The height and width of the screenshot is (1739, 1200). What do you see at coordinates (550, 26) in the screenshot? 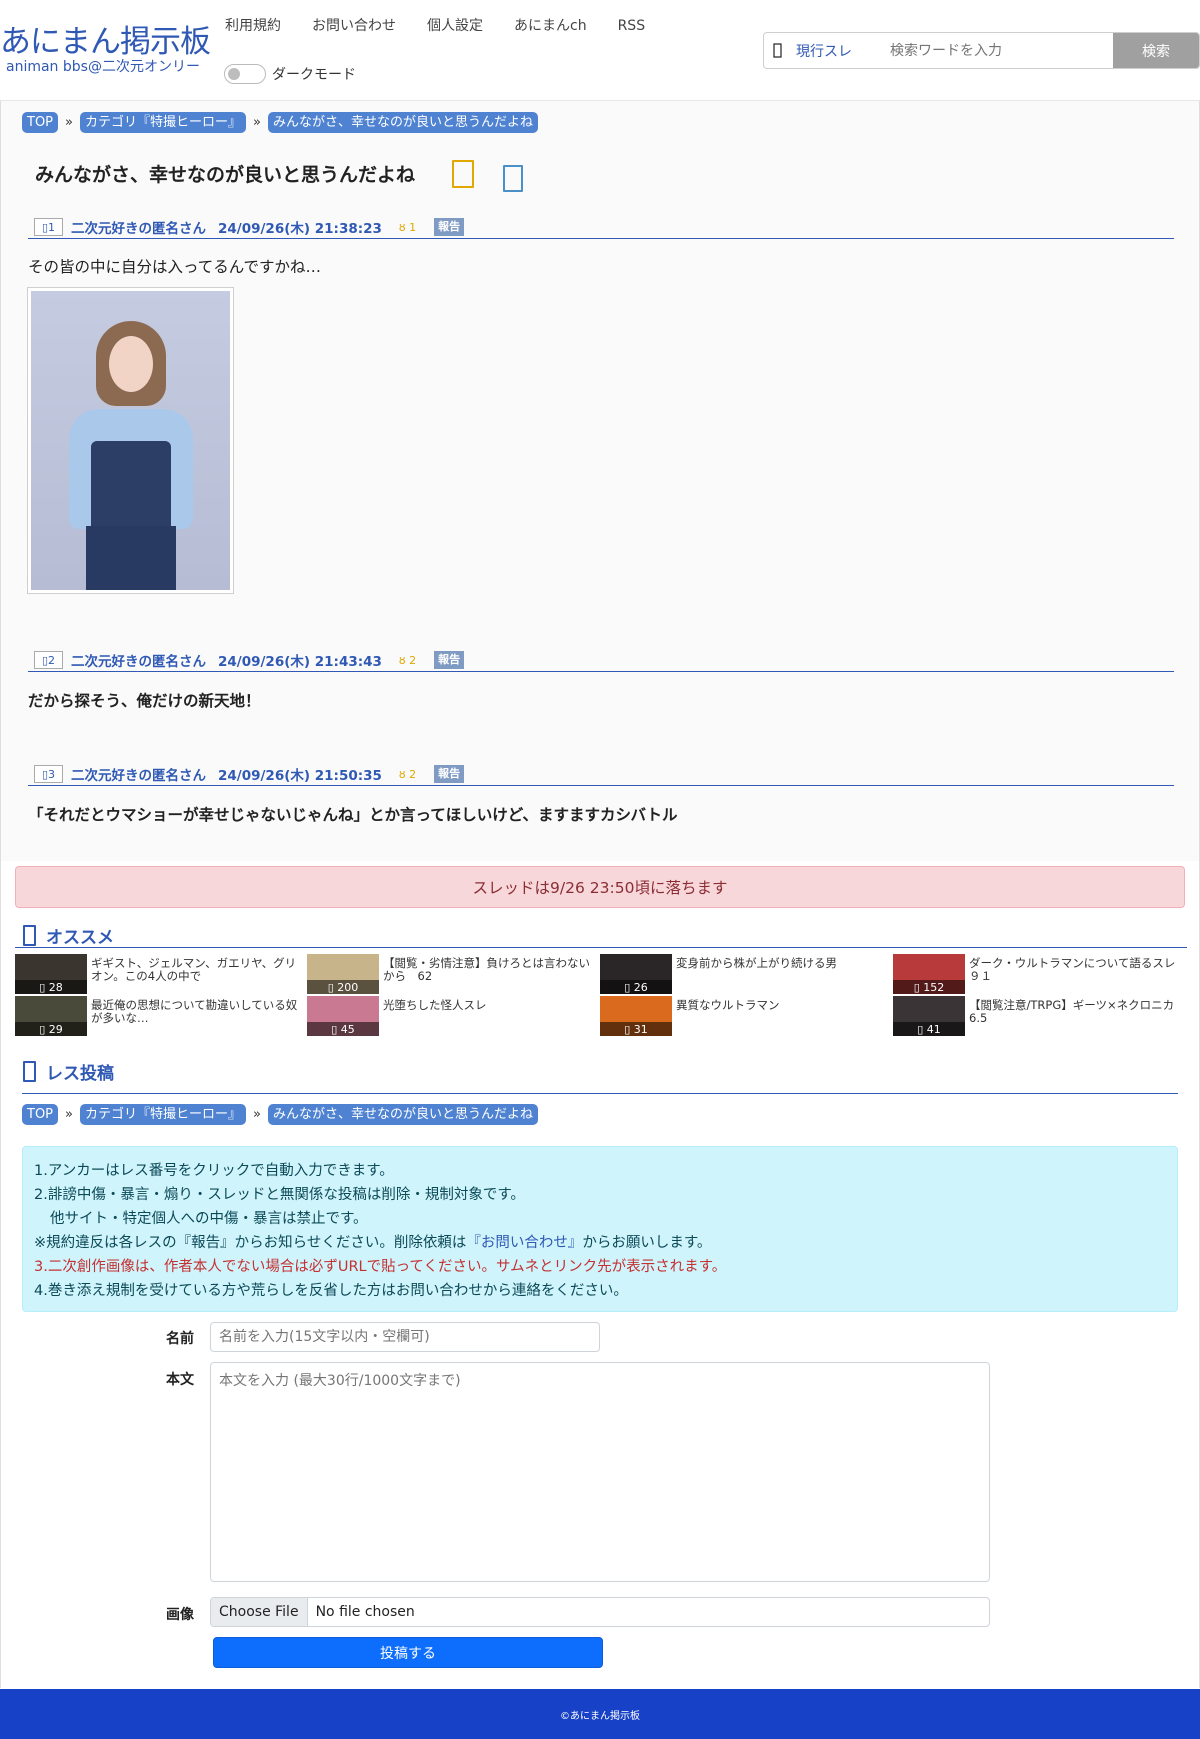
I see `nav-animanch: あにまんch` at bounding box center [550, 26].